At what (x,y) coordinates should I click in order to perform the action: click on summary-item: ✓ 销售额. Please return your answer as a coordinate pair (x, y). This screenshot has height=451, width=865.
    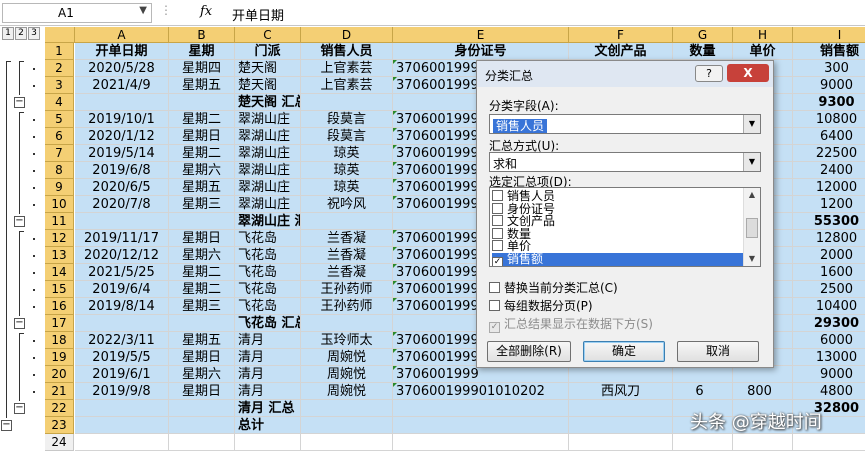
    Looking at the image, I should click on (618, 259).